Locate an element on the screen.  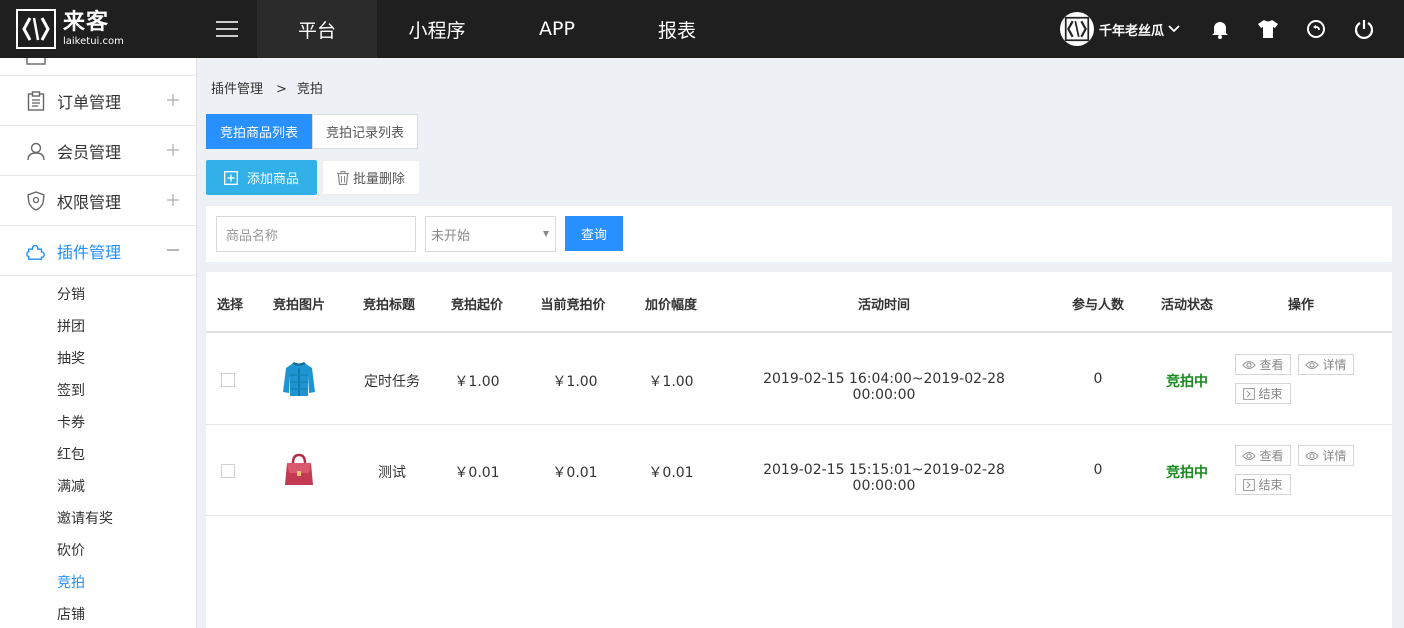
submenu-item-bargain: 砍价 is located at coordinates (98, 551).